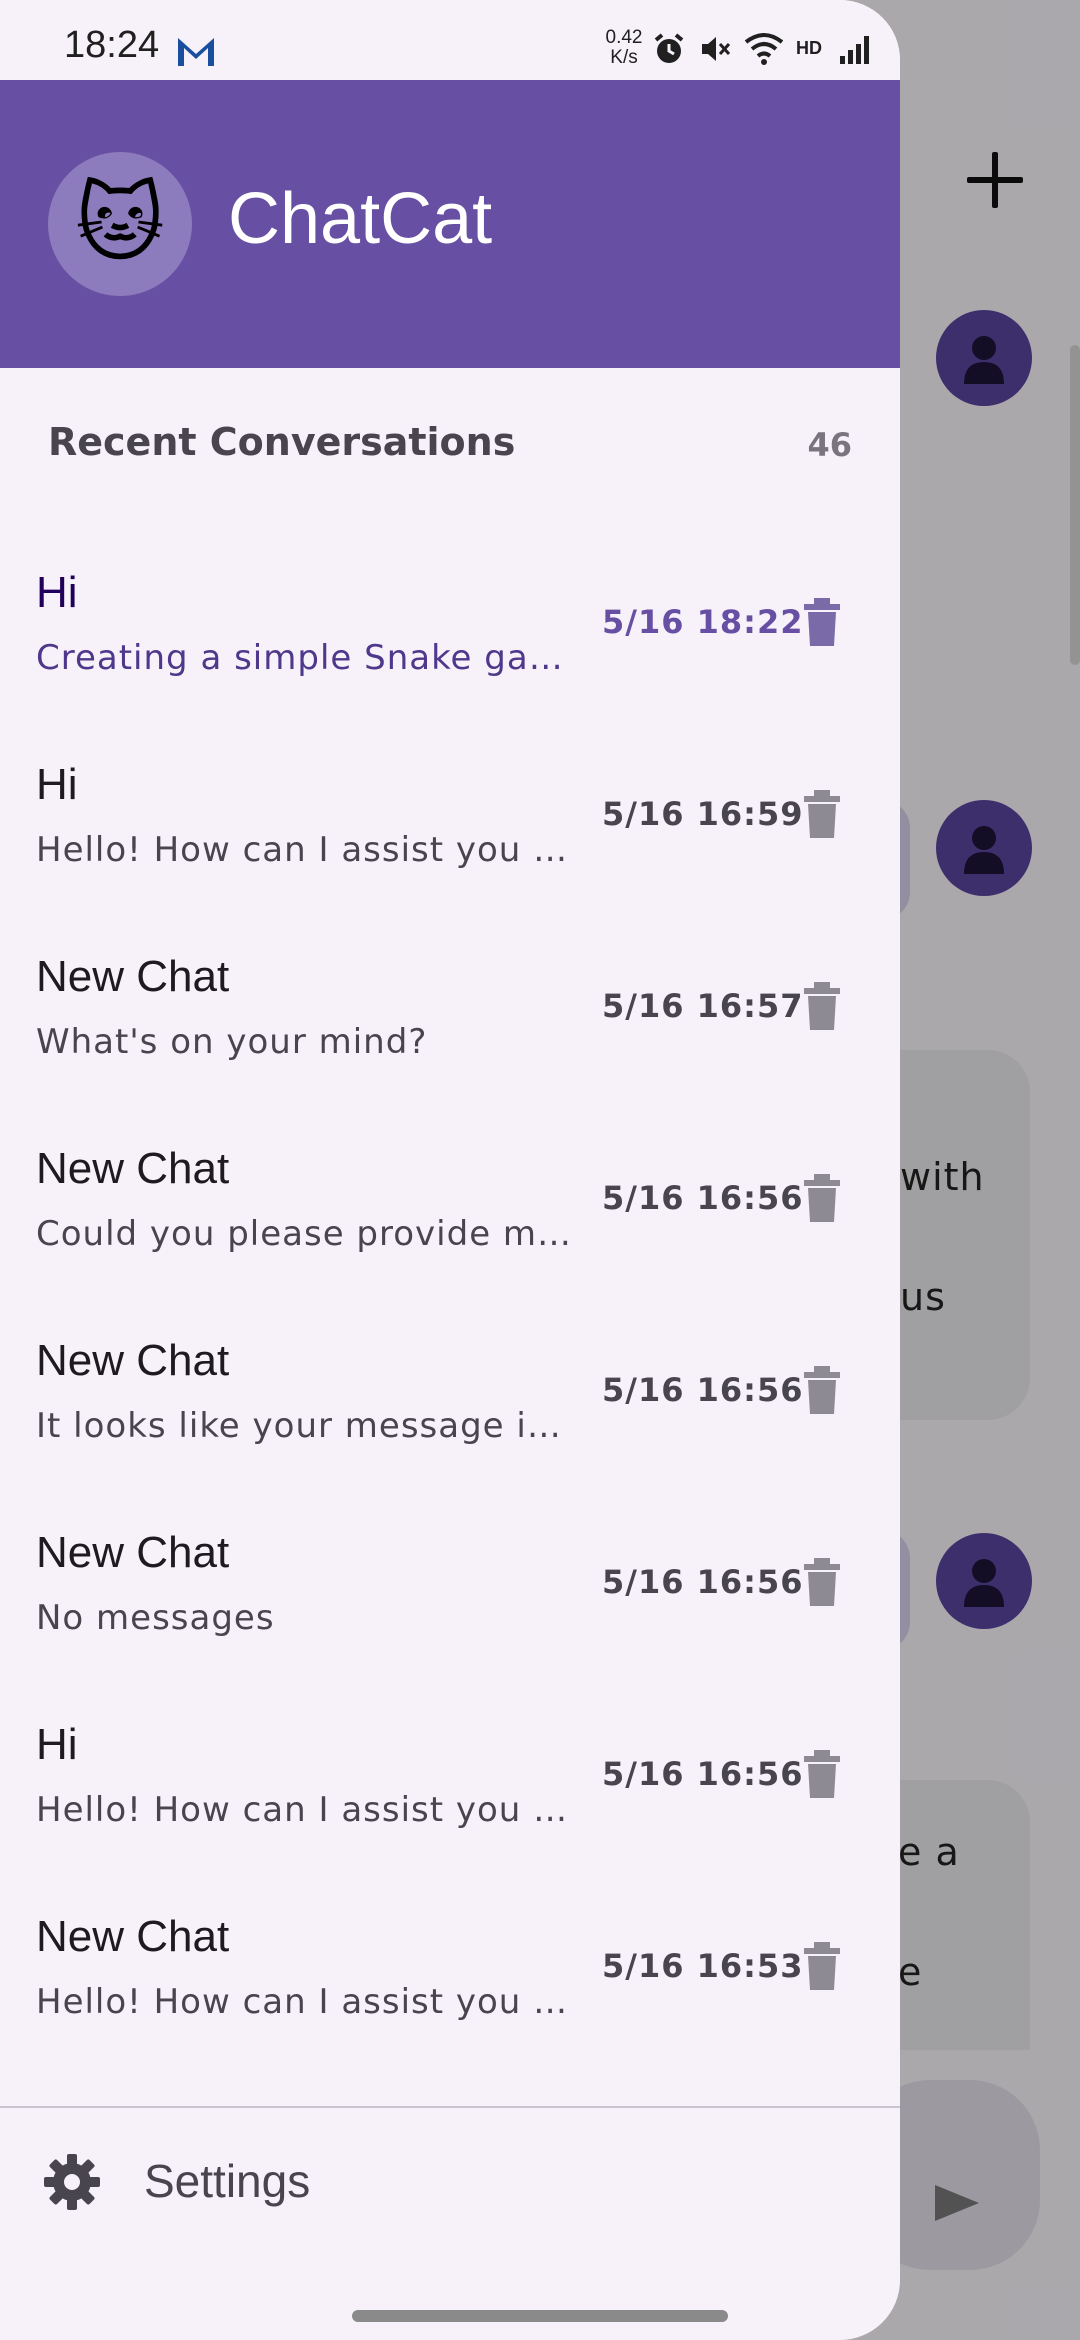 The height and width of the screenshot is (2340, 1080). I want to click on cellular-signal-icon, so click(854, 50).